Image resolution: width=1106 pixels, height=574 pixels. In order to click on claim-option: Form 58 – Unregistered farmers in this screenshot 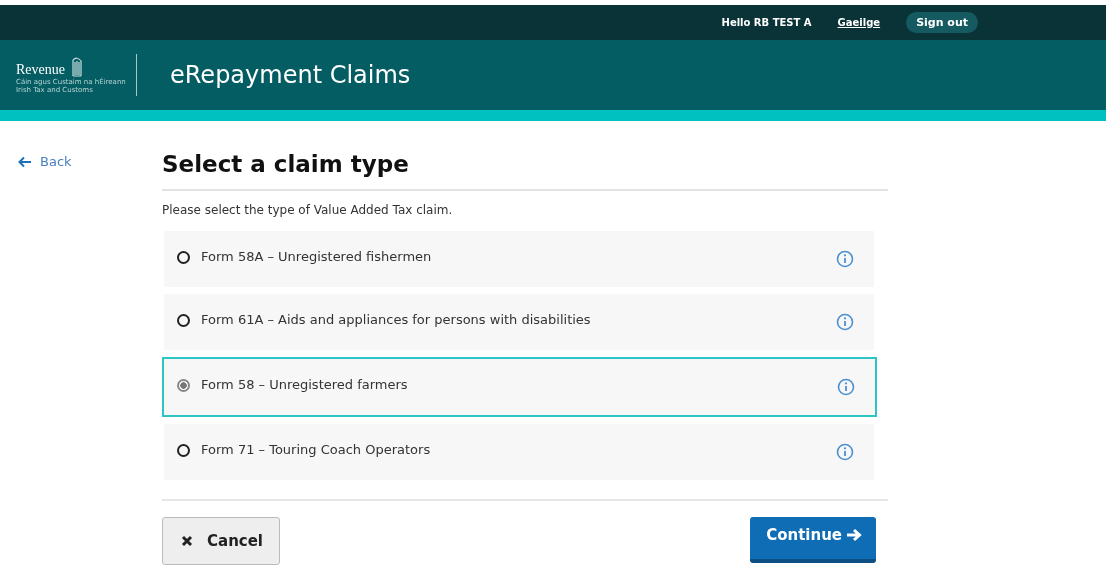, I will do `click(519, 387)`.